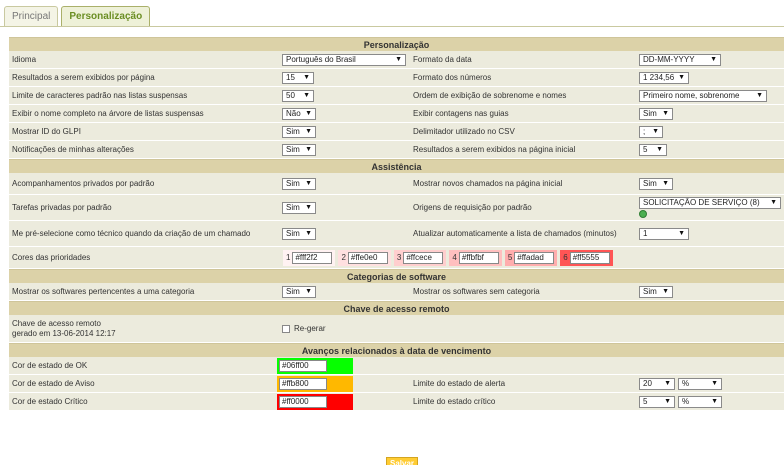 Image resolution: width=784 pixels, height=465 pixels. Describe the element at coordinates (653, 149) in the screenshot. I see `resultados-inicial-select: 5 ▼` at that location.